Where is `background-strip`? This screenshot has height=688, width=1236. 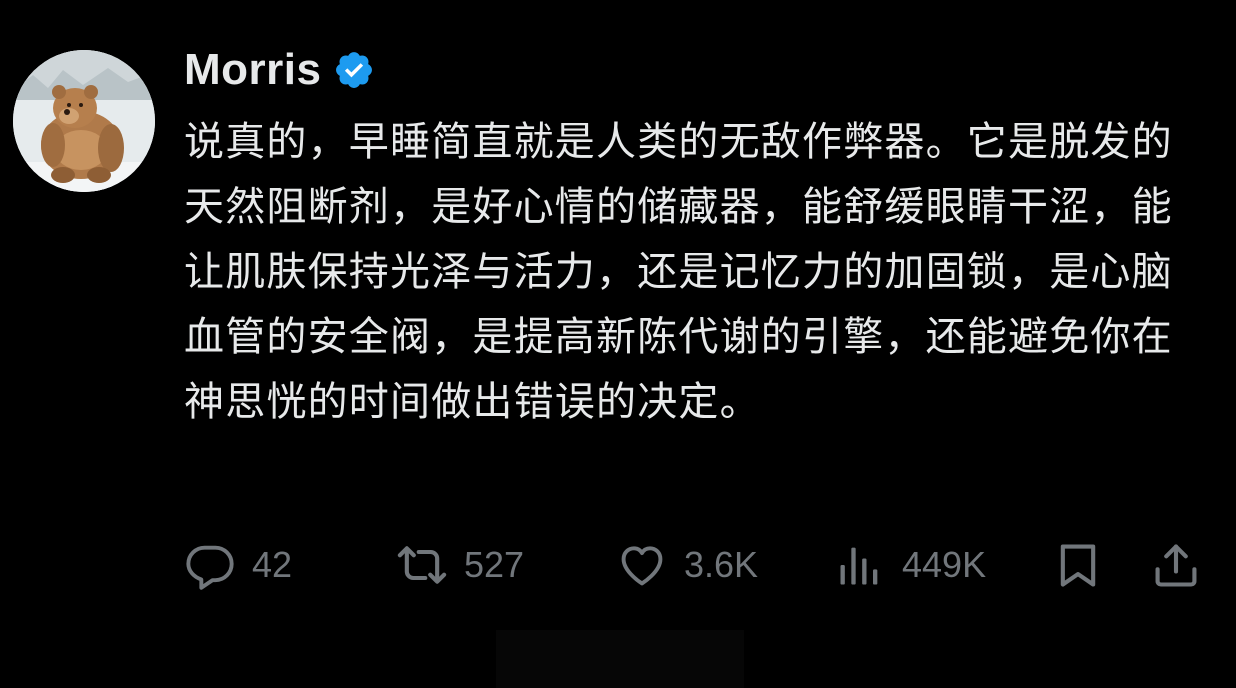 background-strip is located at coordinates (620, 659).